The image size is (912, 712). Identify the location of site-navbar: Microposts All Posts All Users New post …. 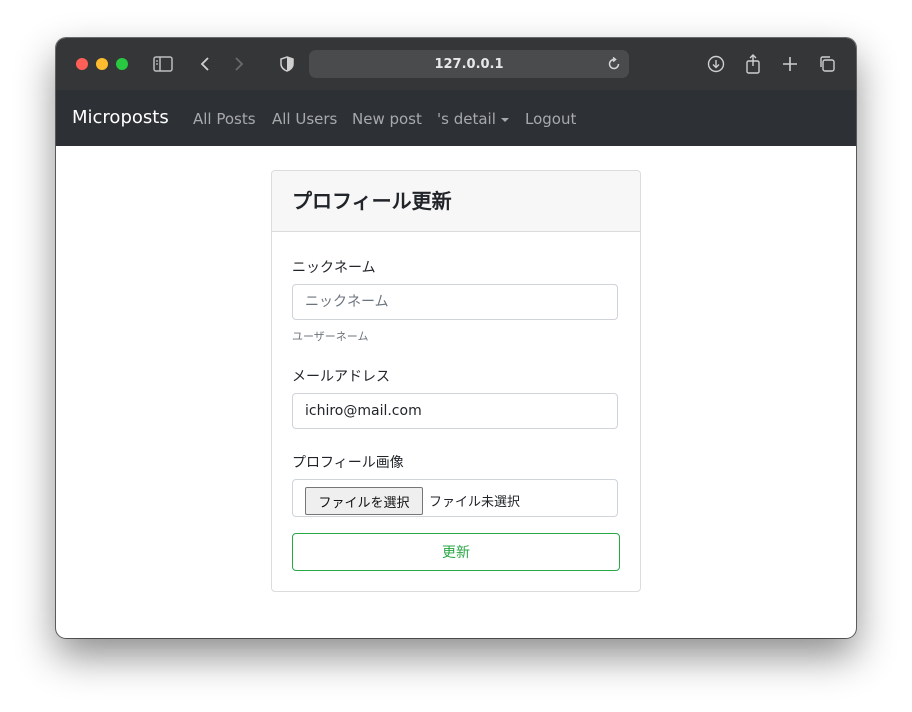
(456, 118).